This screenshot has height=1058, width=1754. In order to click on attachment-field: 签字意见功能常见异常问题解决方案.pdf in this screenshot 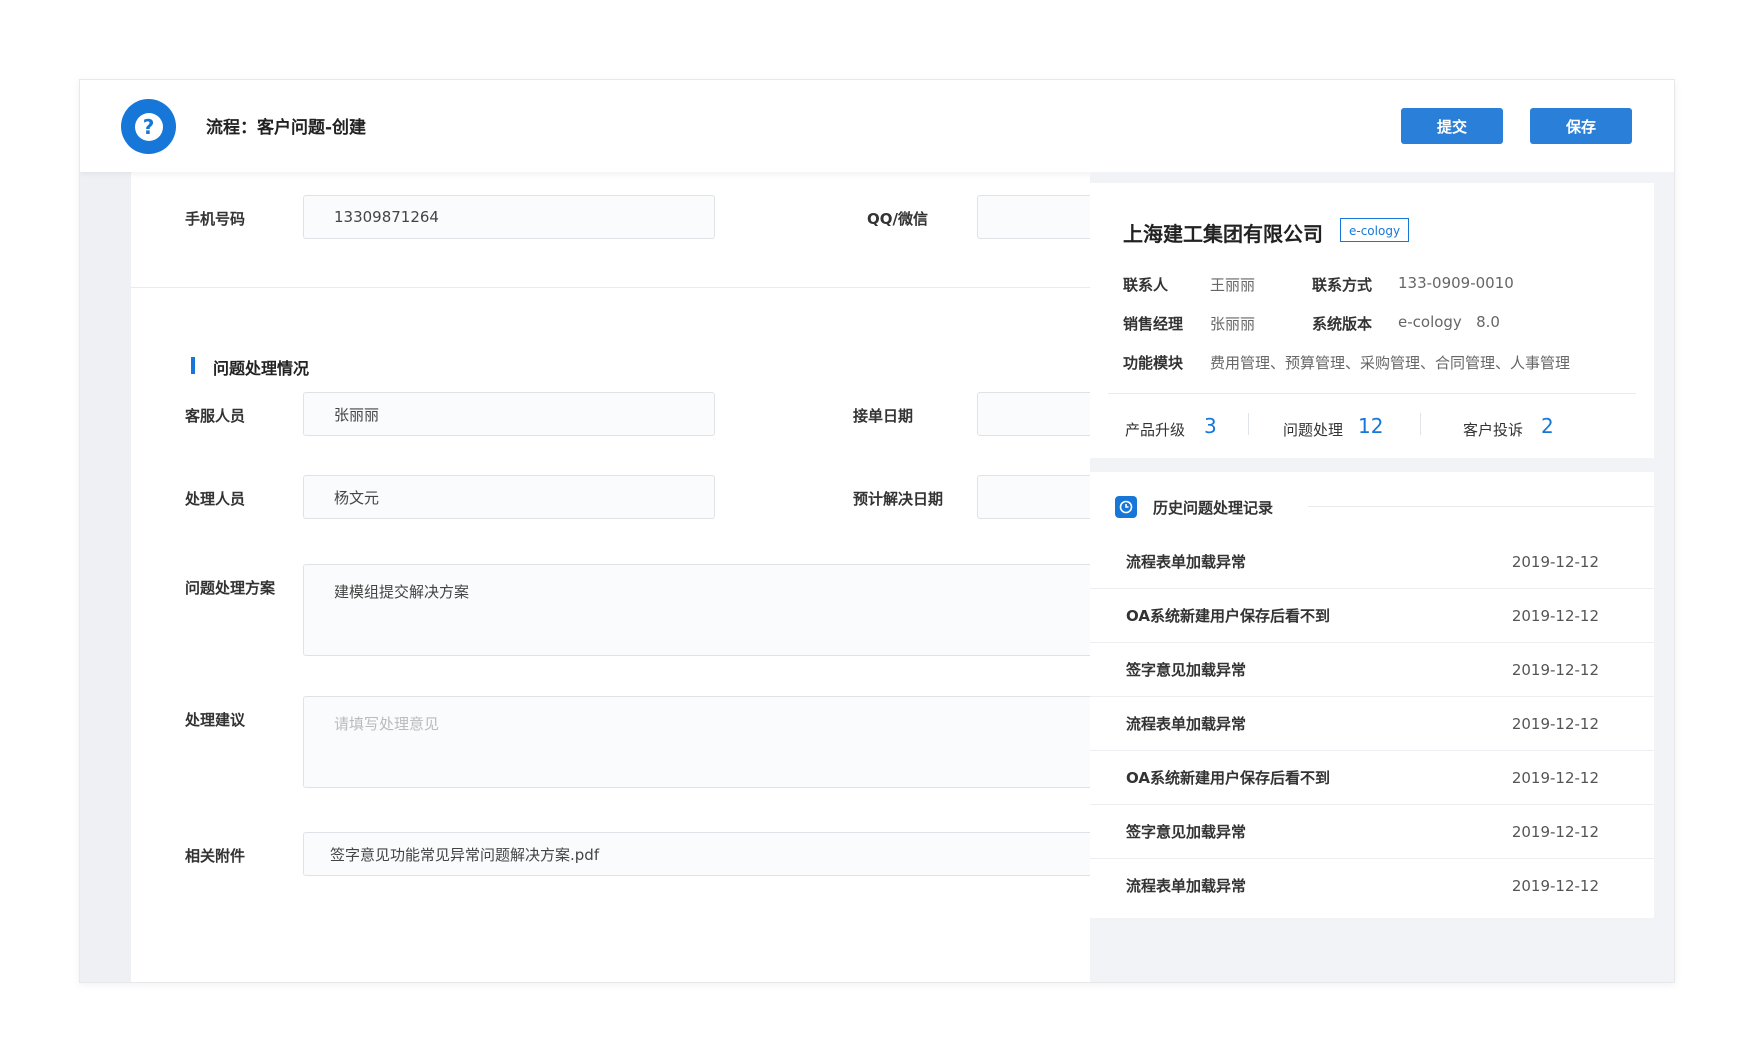, I will do `click(743, 854)`.